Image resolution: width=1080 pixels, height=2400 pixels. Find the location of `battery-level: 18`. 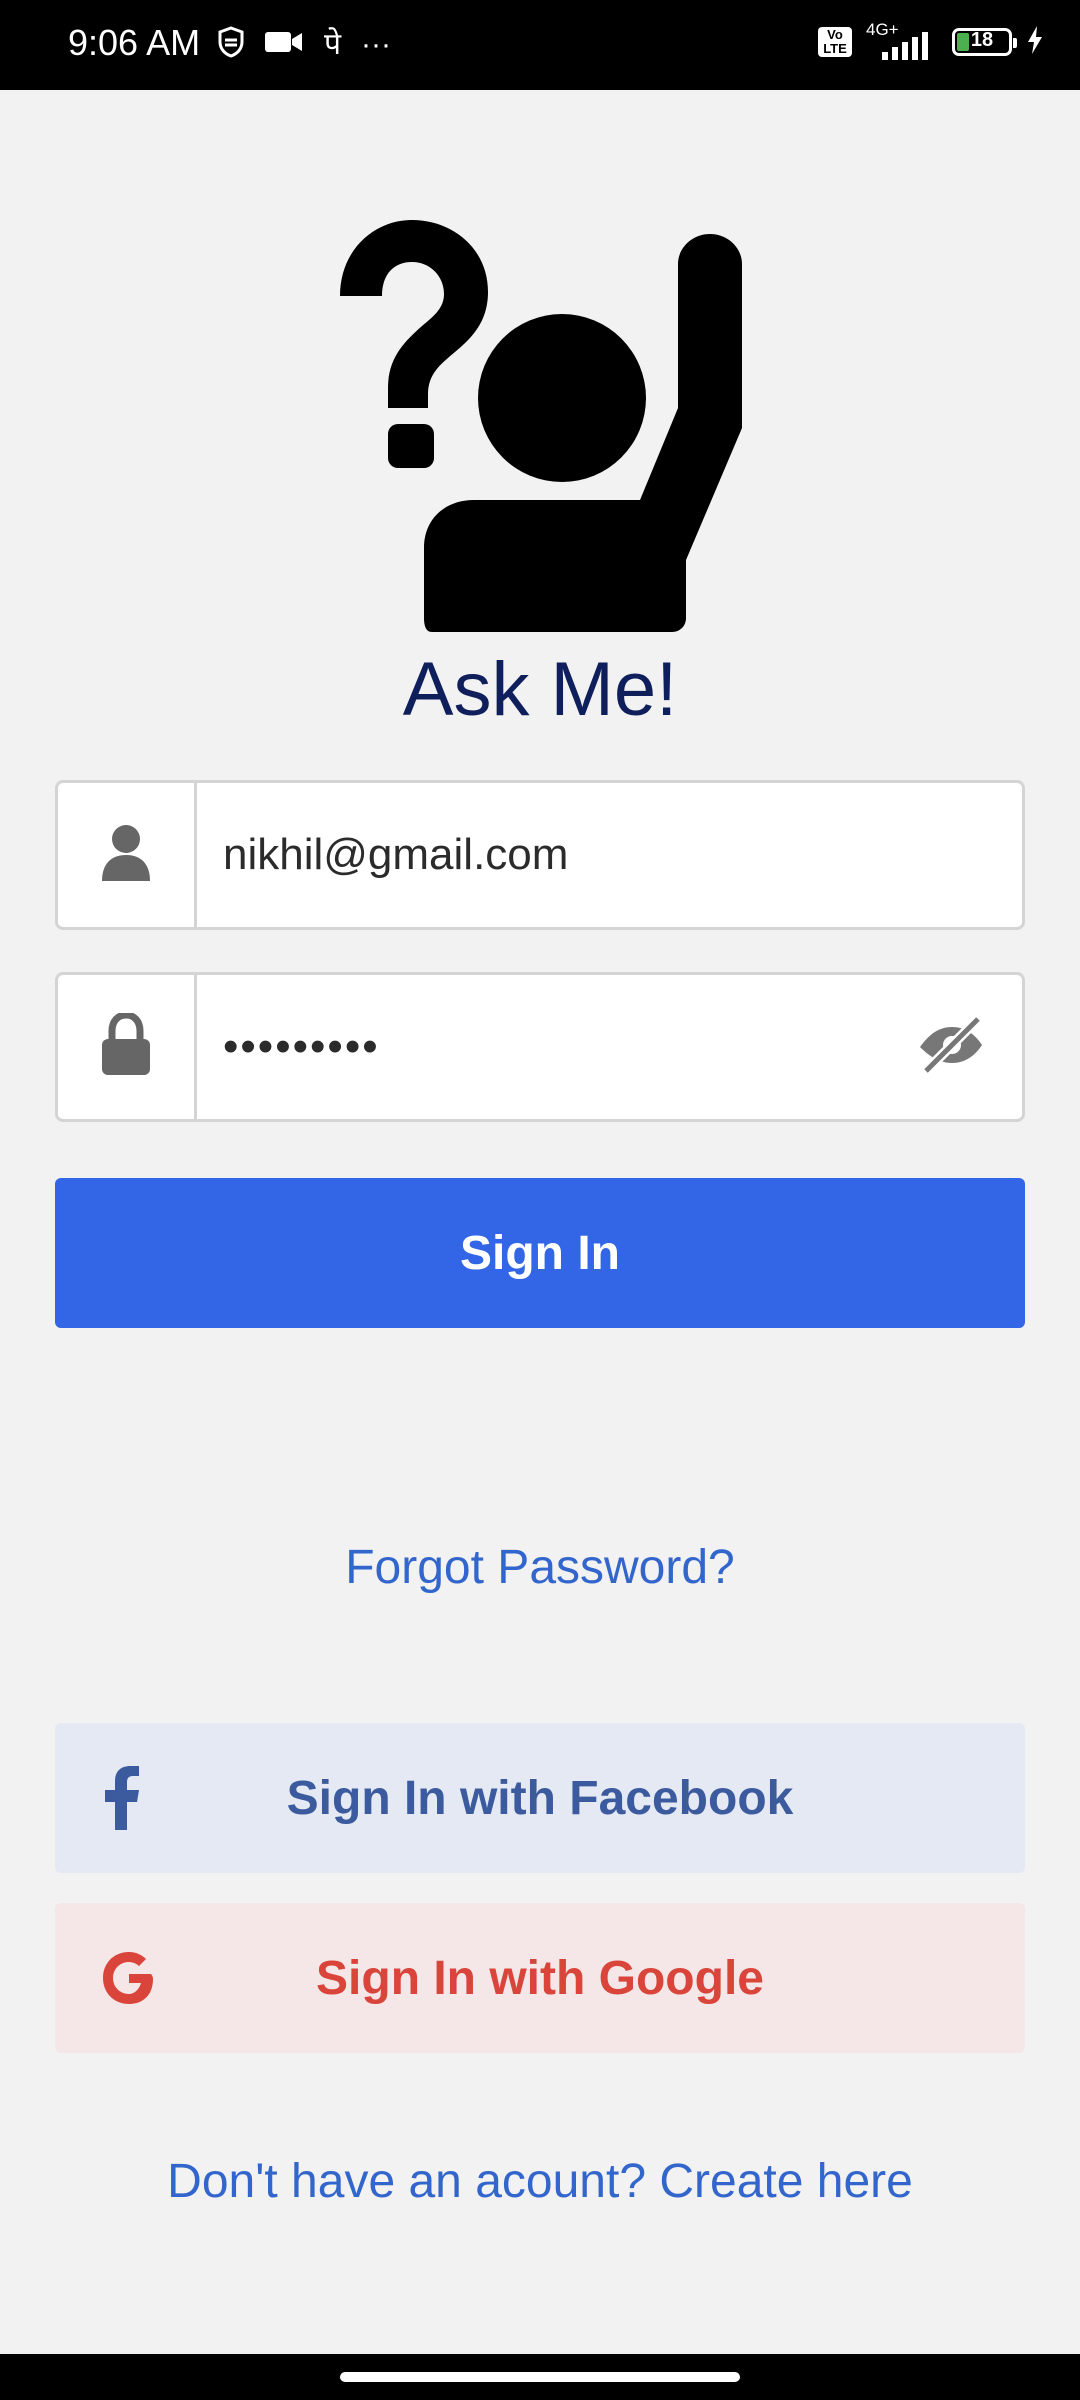

battery-level: 18 is located at coordinates (982, 40).